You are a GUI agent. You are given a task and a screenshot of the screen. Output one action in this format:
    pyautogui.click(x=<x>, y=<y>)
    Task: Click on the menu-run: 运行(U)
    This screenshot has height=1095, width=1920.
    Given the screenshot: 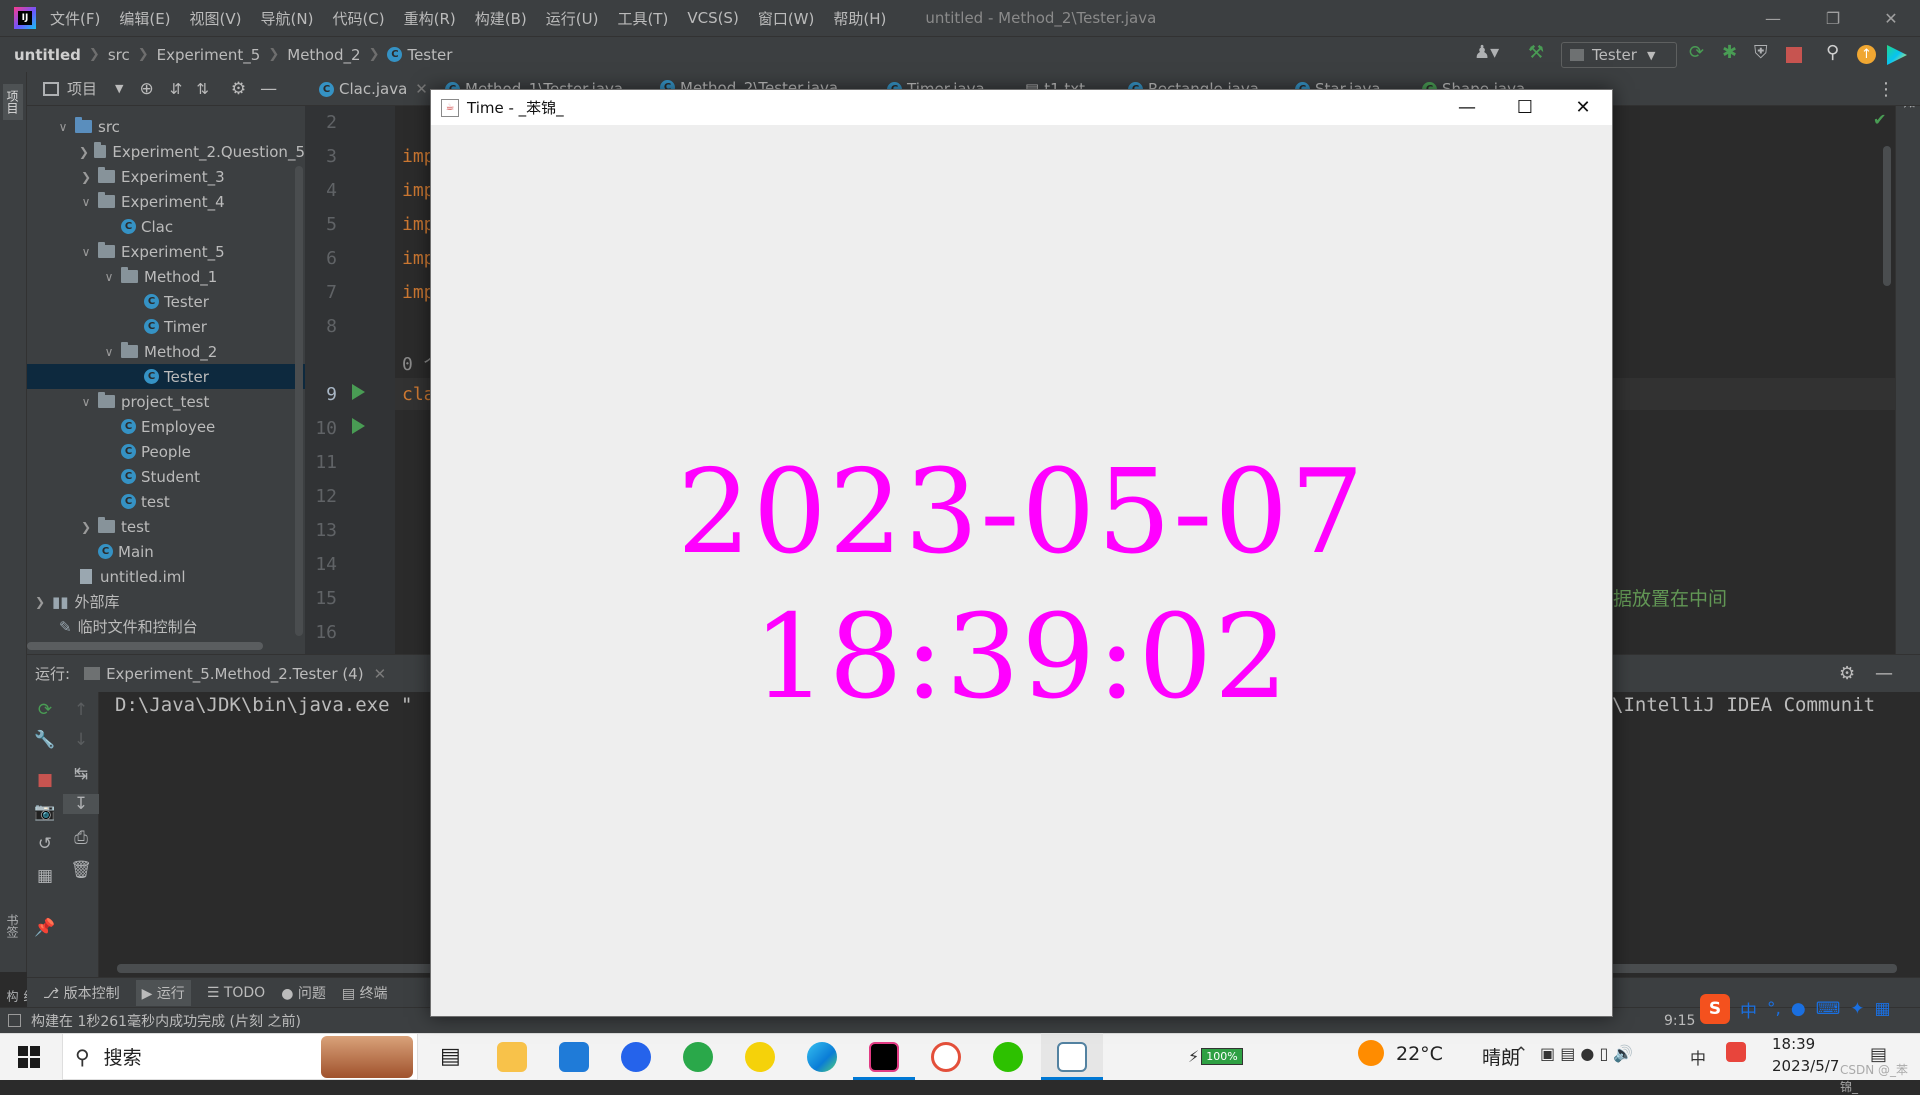 What is the action you would take?
    pyautogui.click(x=572, y=18)
    